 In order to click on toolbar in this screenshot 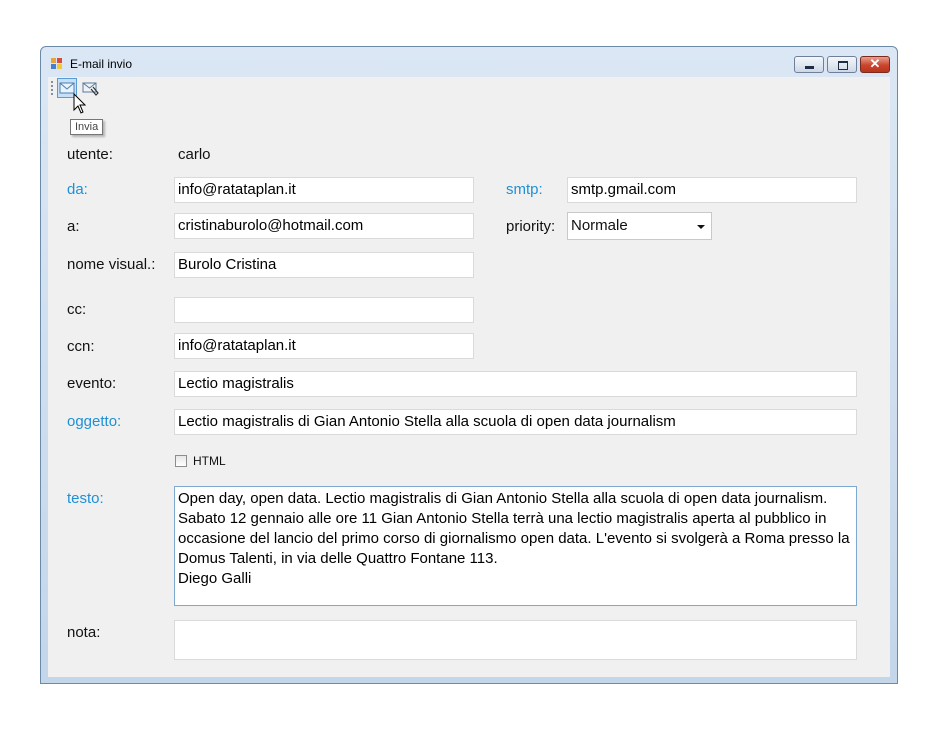, I will do `click(469, 88)`.